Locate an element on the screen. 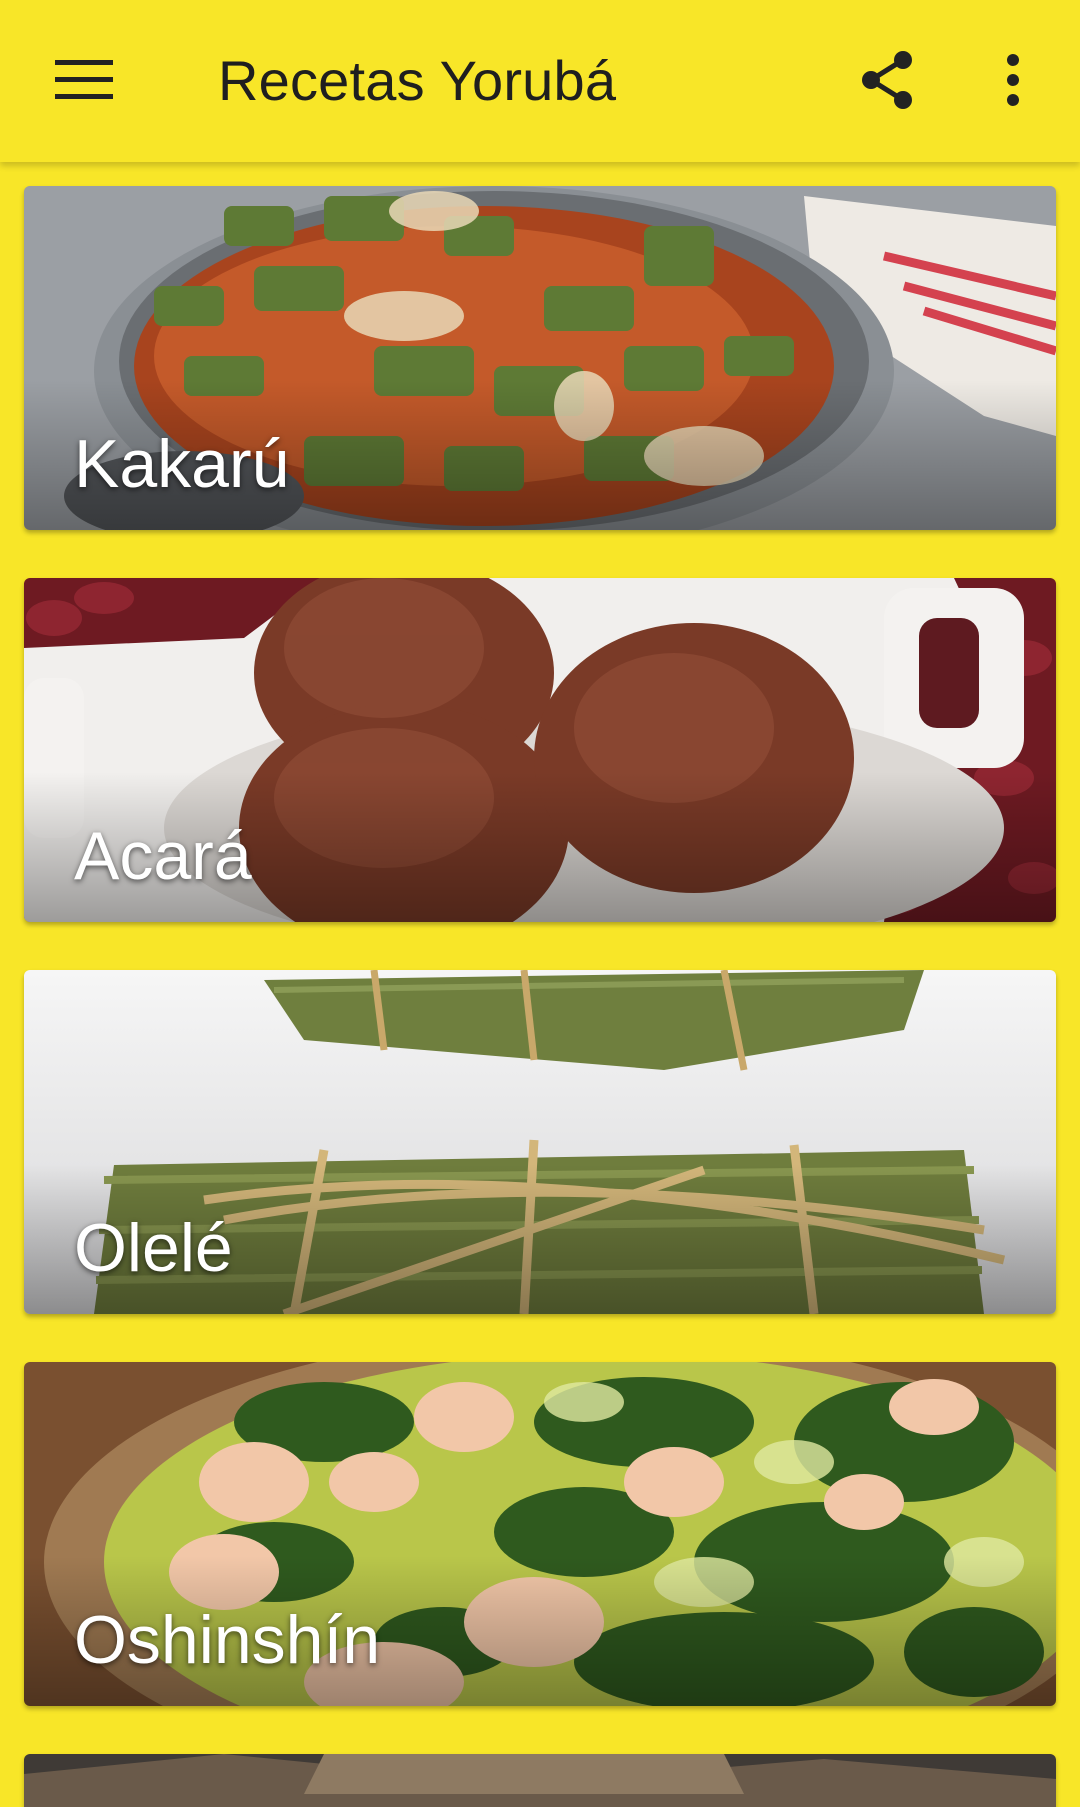 The width and height of the screenshot is (1080, 1807). more-vert-icon is located at coordinates (1013, 80).